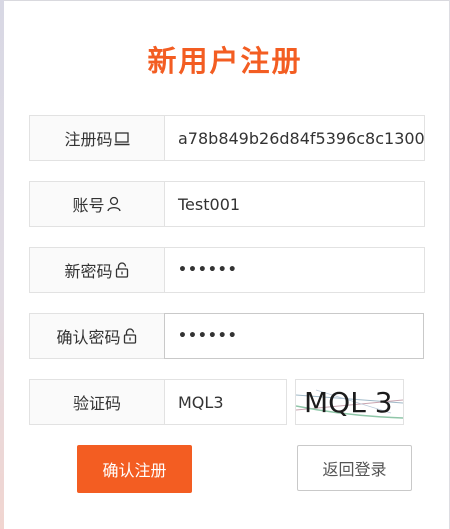  What do you see at coordinates (88, 271) in the screenshot?
I see `new-password-label-text: 新密码` at bounding box center [88, 271].